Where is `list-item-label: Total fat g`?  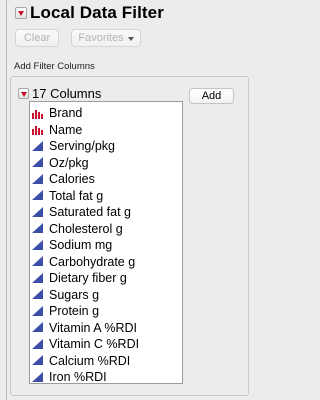
list-item-label: Total fat g is located at coordinates (76, 195).